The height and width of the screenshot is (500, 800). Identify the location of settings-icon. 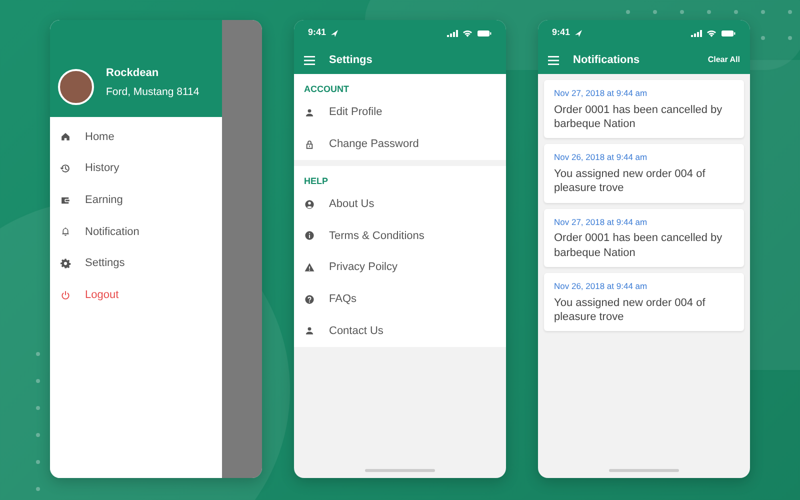
(65, 264).